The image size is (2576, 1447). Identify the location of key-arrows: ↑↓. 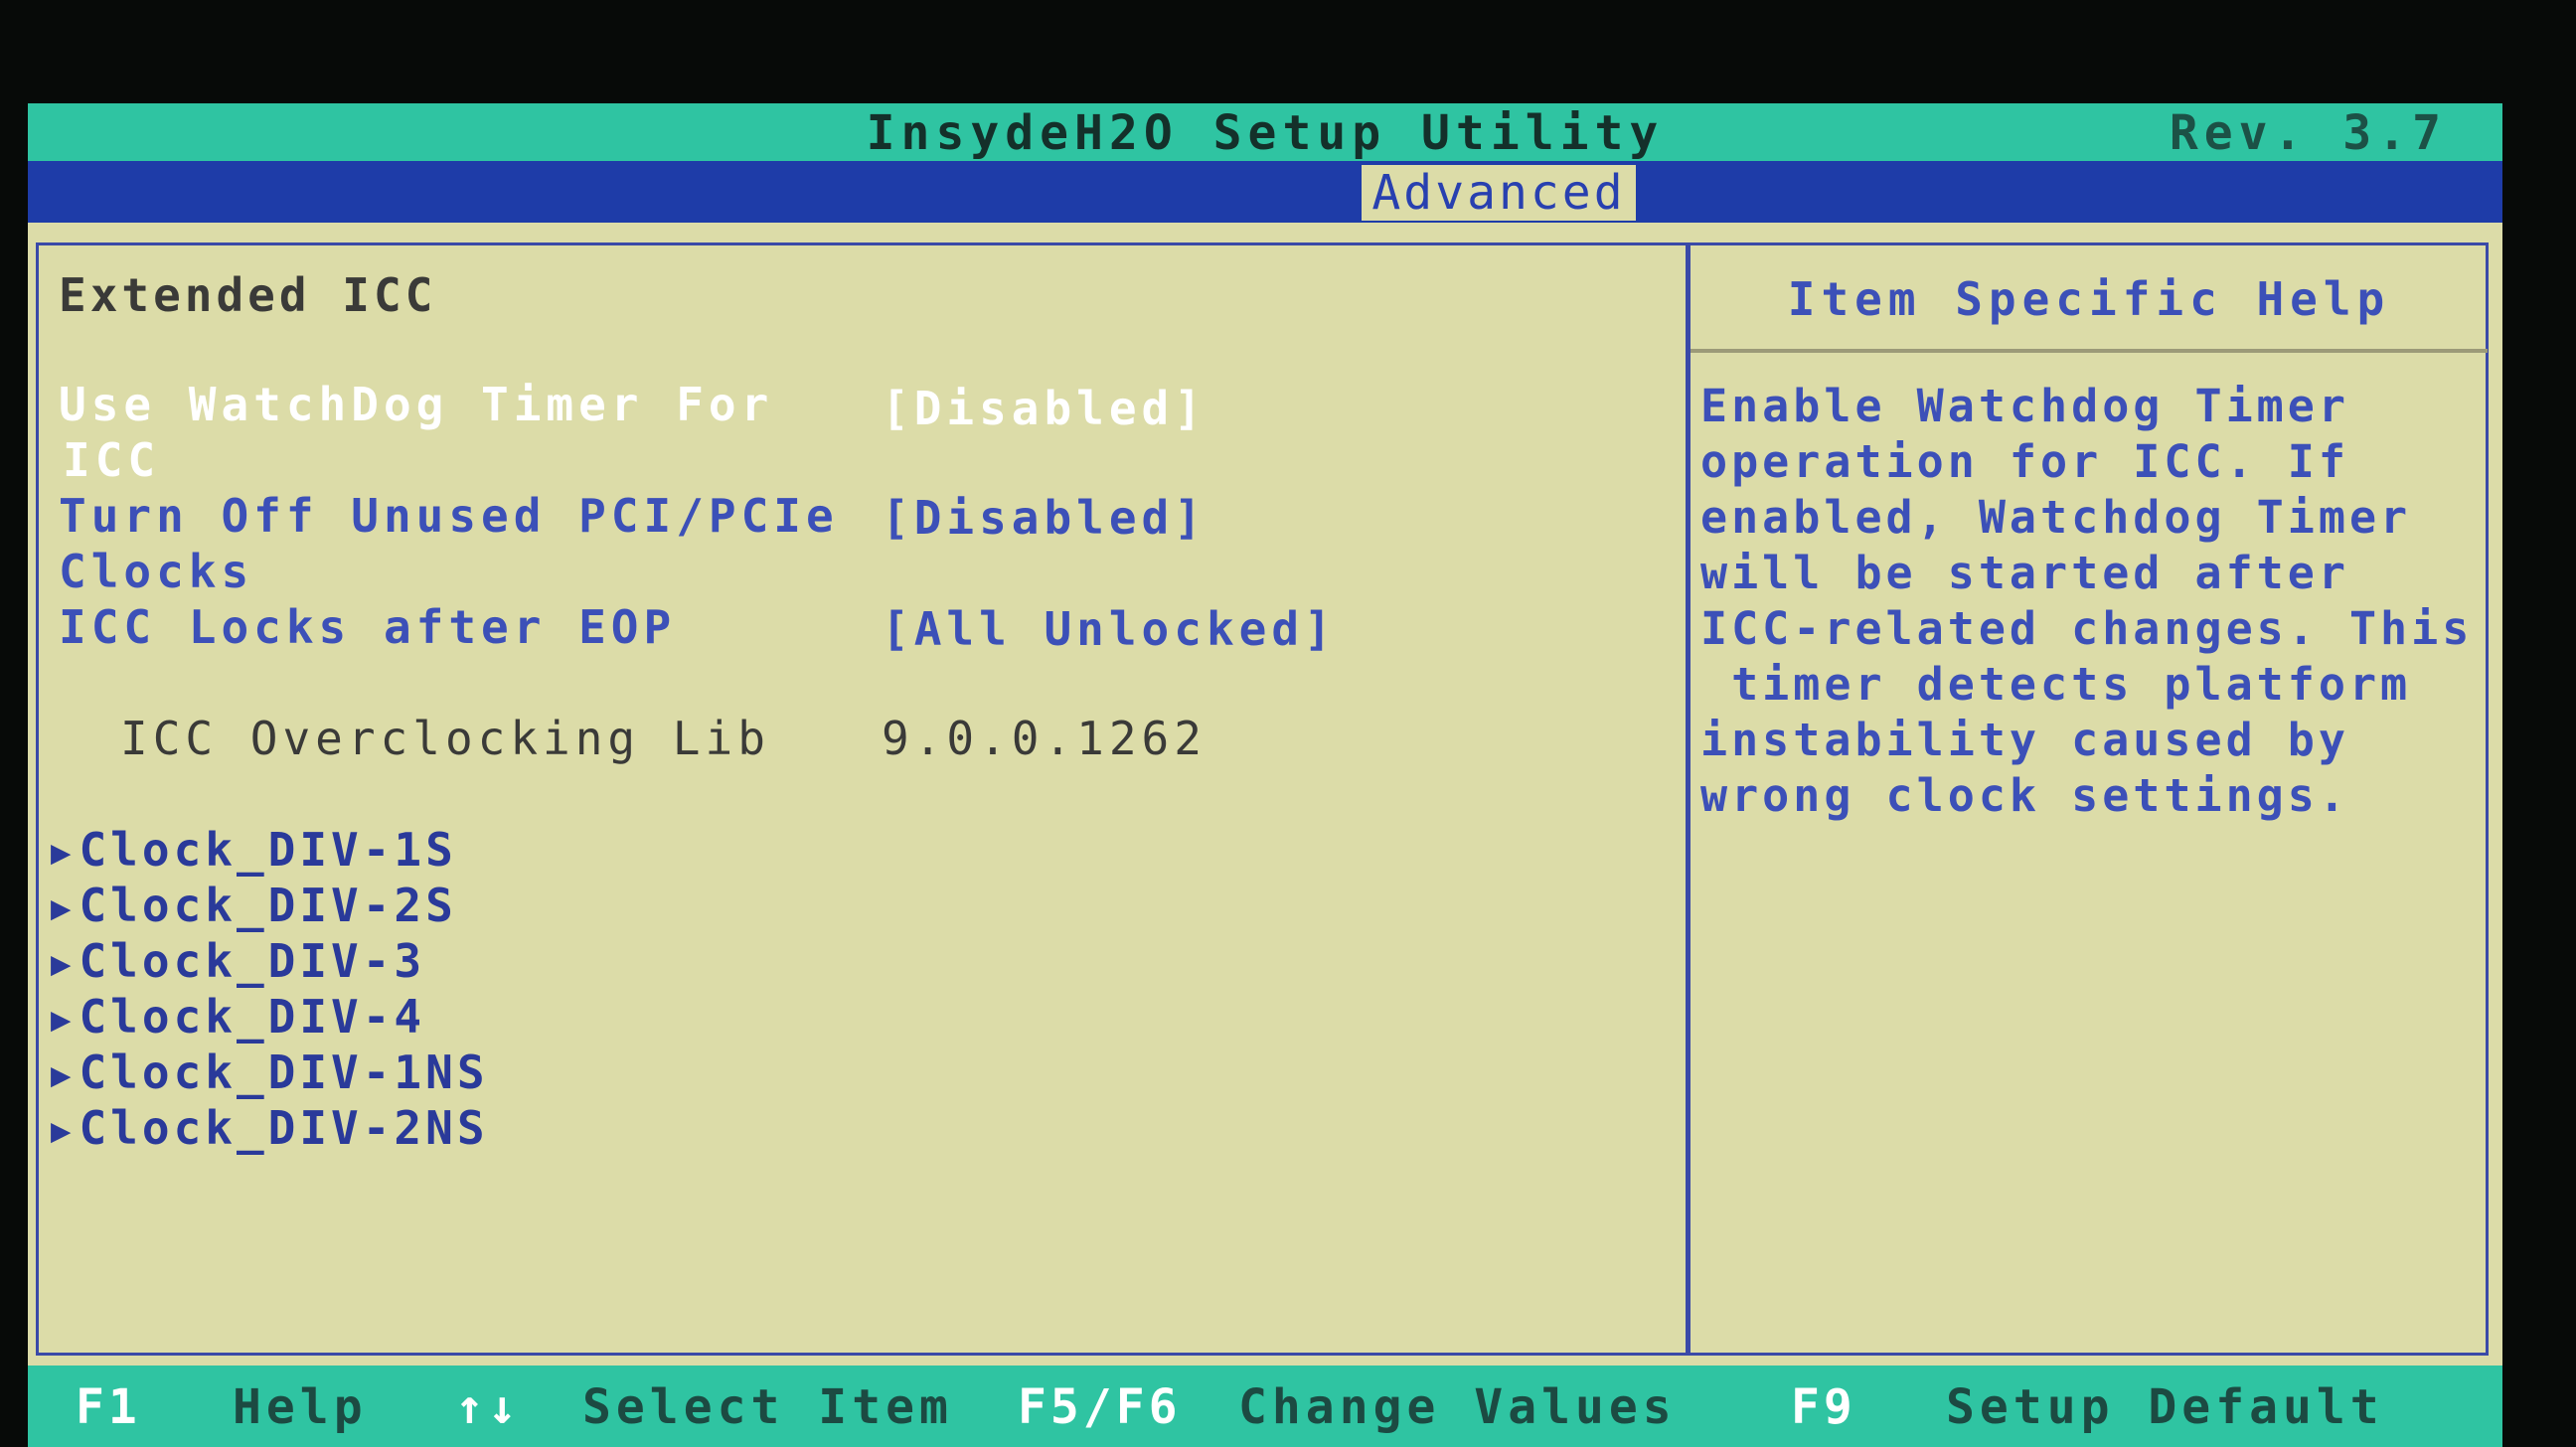
(488, 1407).